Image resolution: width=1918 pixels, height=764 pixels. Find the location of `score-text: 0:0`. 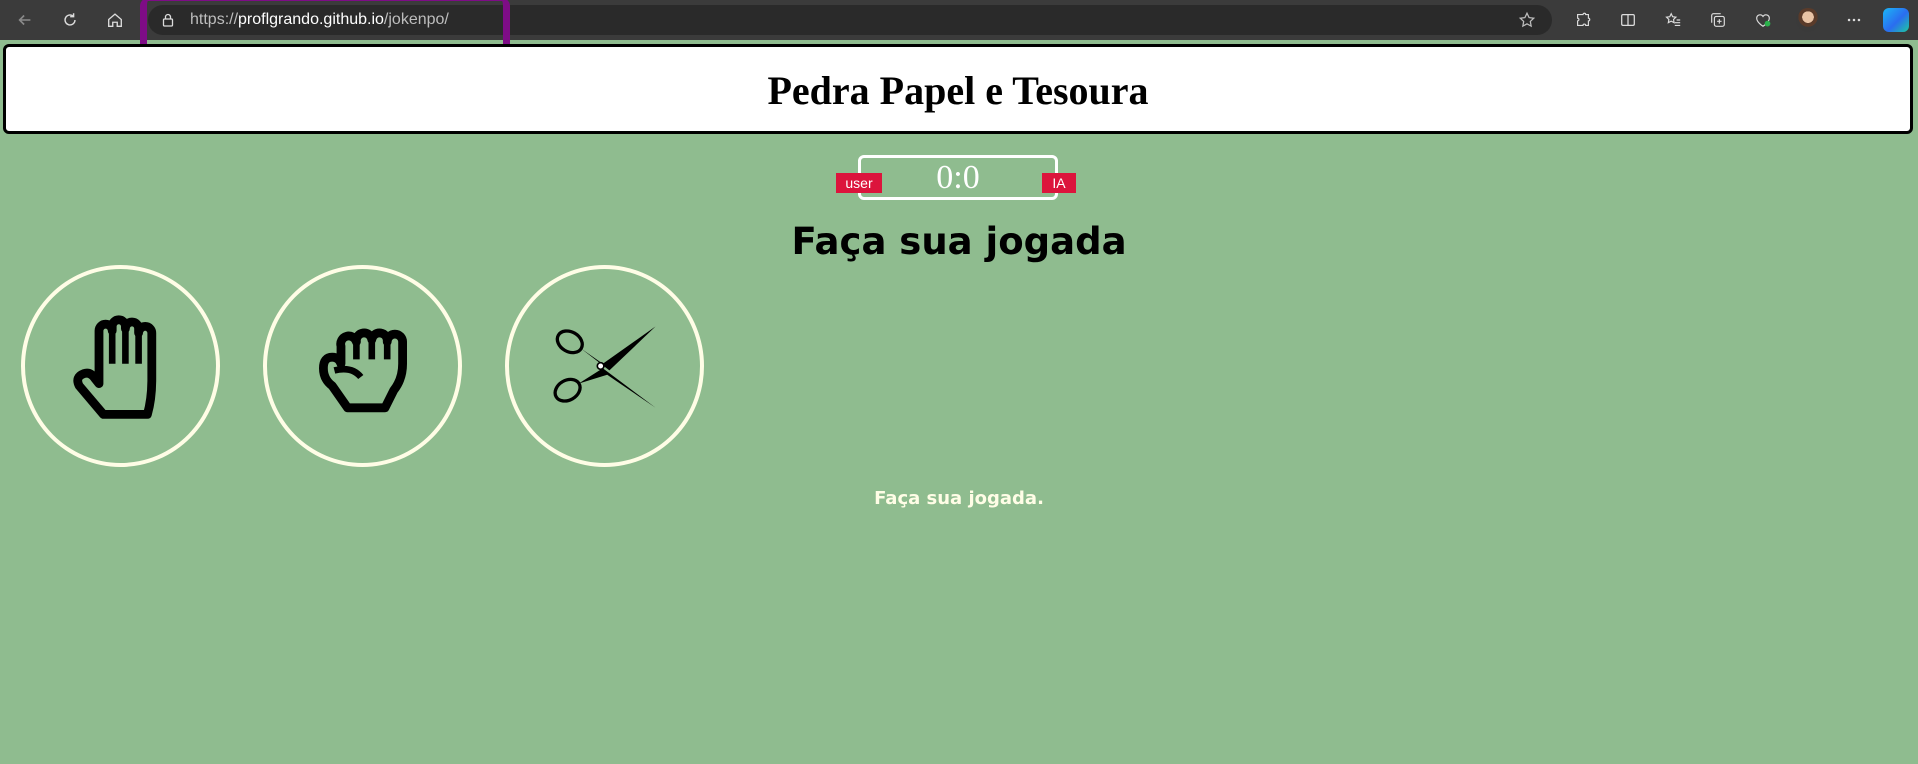

score-text: 0:0 is located at coordinates (958, 177).